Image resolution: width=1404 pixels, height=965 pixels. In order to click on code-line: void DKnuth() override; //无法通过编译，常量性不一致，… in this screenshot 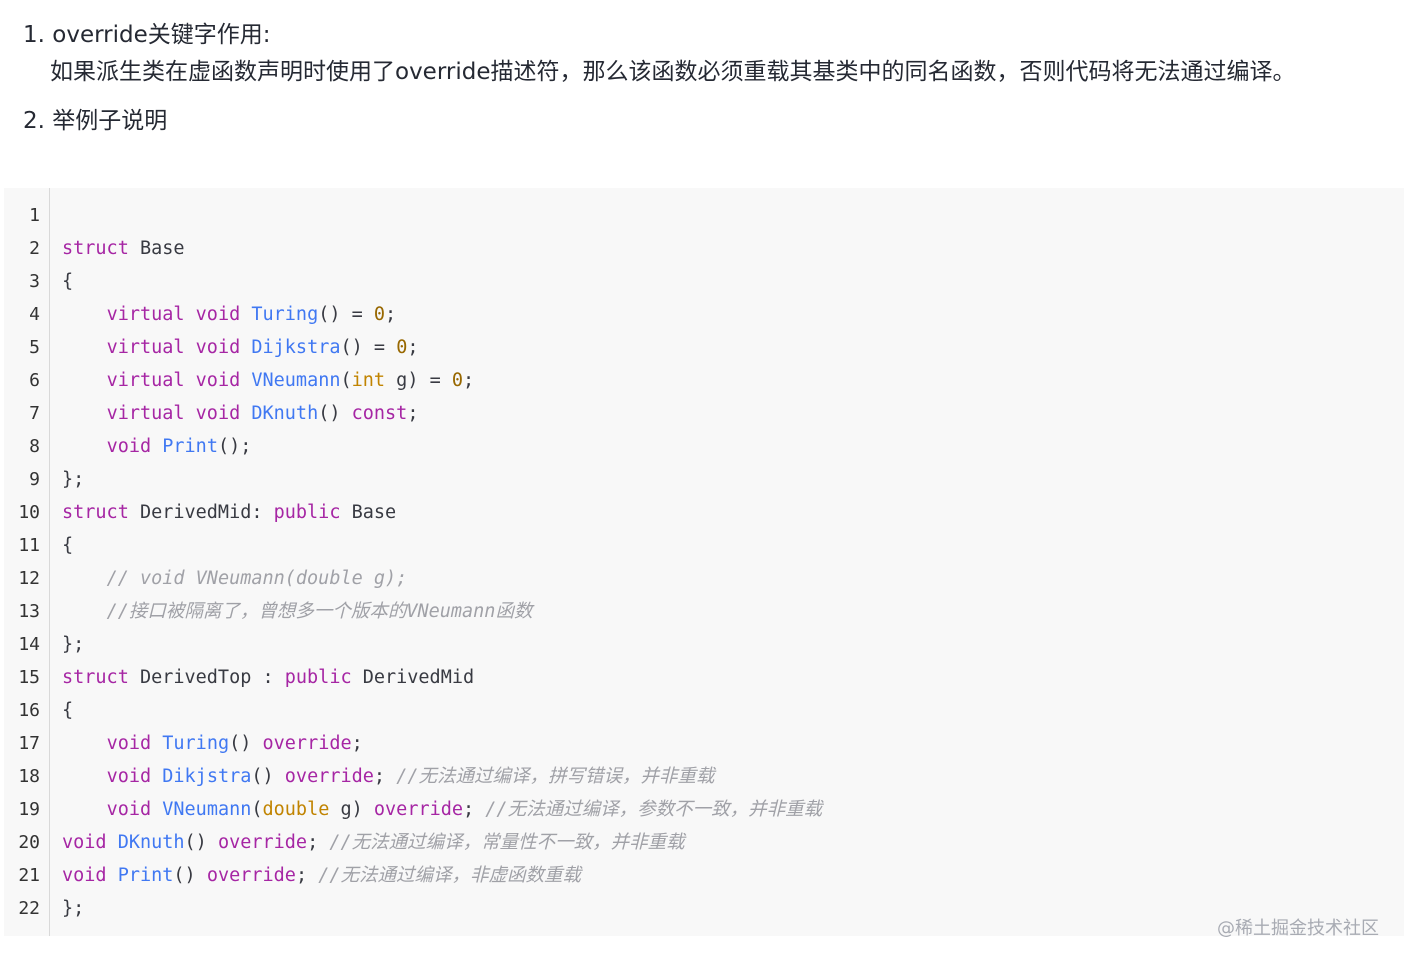, I will do `click(373, 842)`.